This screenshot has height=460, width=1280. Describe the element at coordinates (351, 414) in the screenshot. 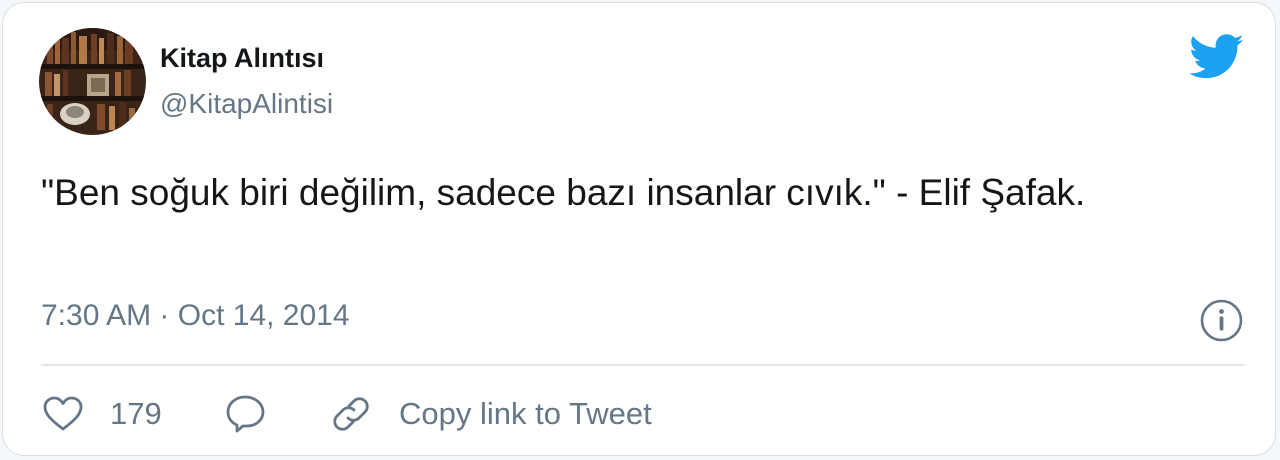

I see `link-icon` at that location.